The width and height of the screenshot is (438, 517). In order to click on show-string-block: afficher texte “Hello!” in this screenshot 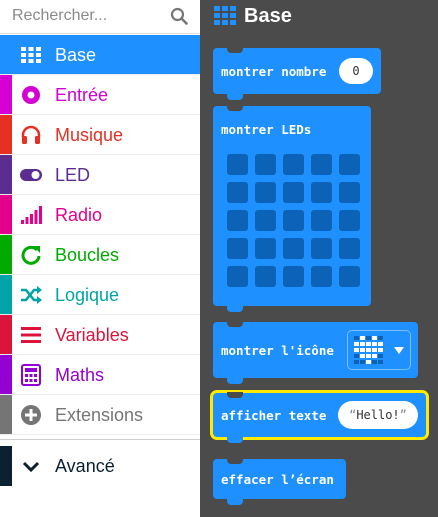, I will do `click(319, 417)`.